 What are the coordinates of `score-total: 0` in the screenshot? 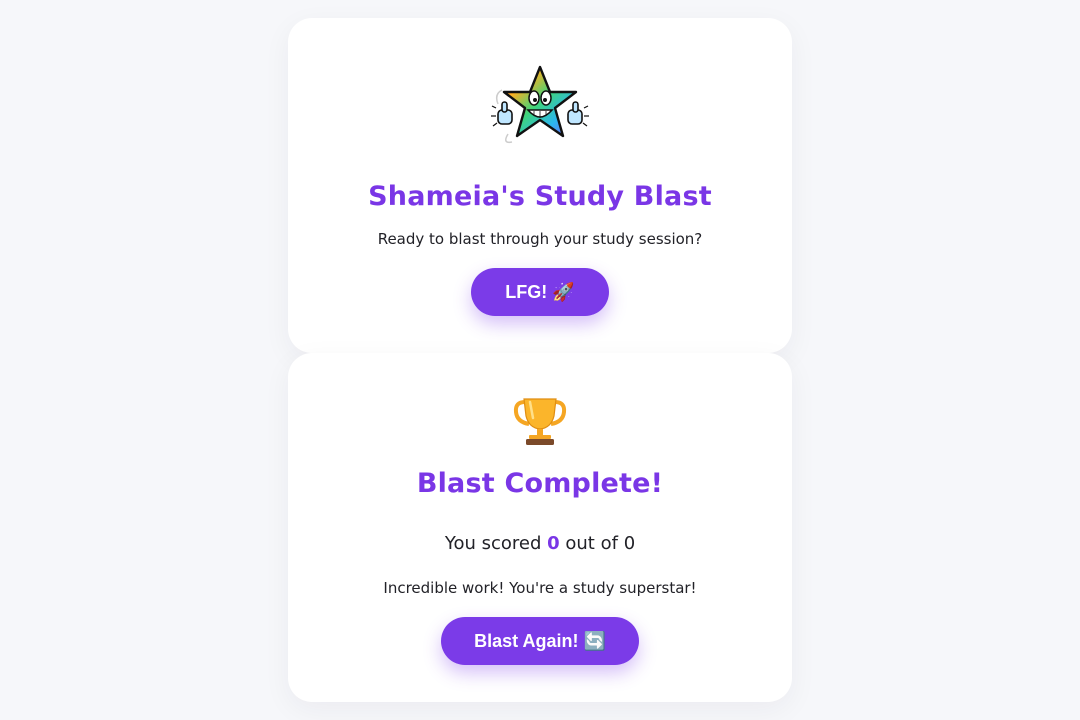 It's located at (629, 543).